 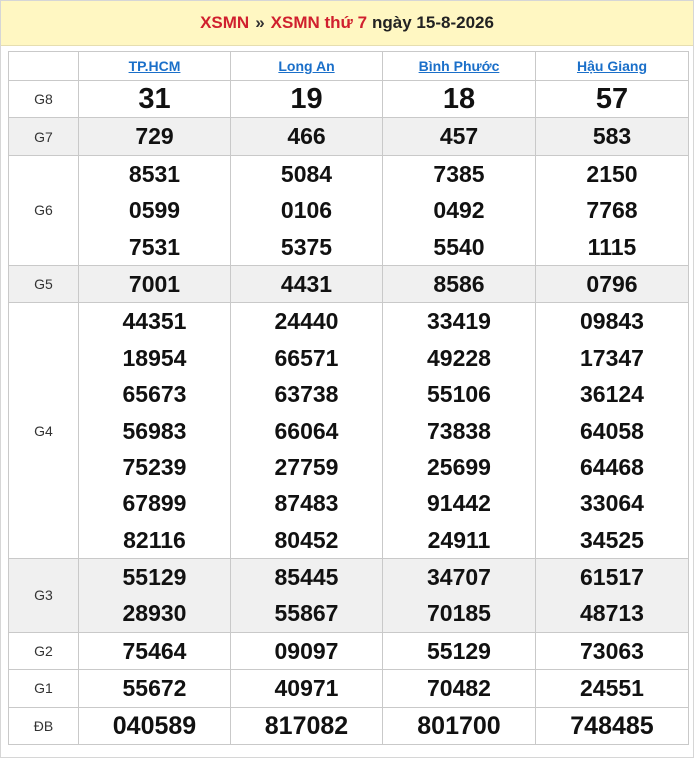 I want to click on prize-cell: 19, so click(x=306, y=99).